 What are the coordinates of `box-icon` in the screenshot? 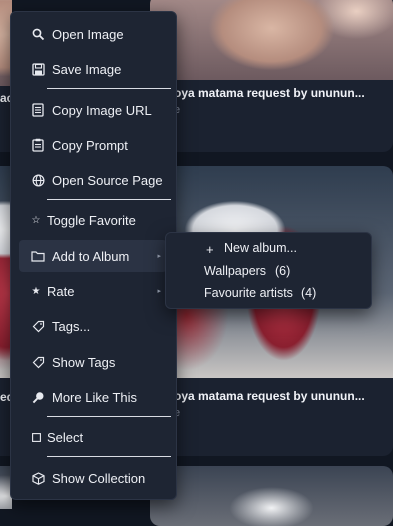 It's located at (38, 478).